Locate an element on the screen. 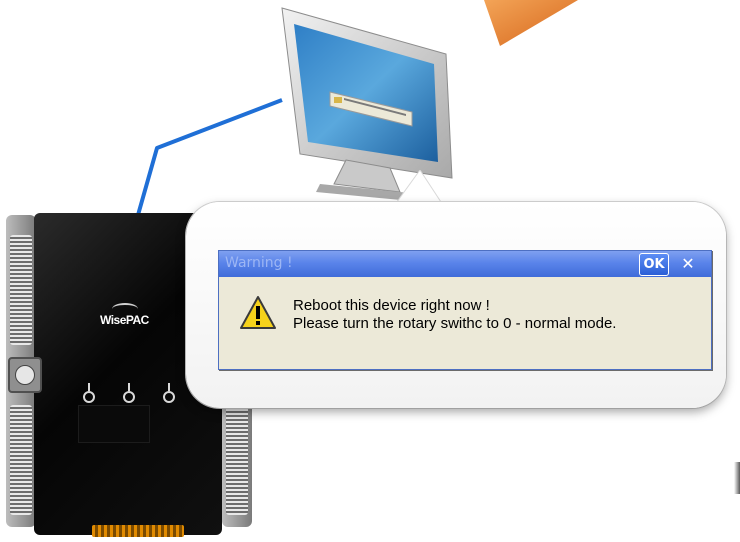 This screenshot has width=740, height=542. warning-icon is located at coordinates (258, 312).